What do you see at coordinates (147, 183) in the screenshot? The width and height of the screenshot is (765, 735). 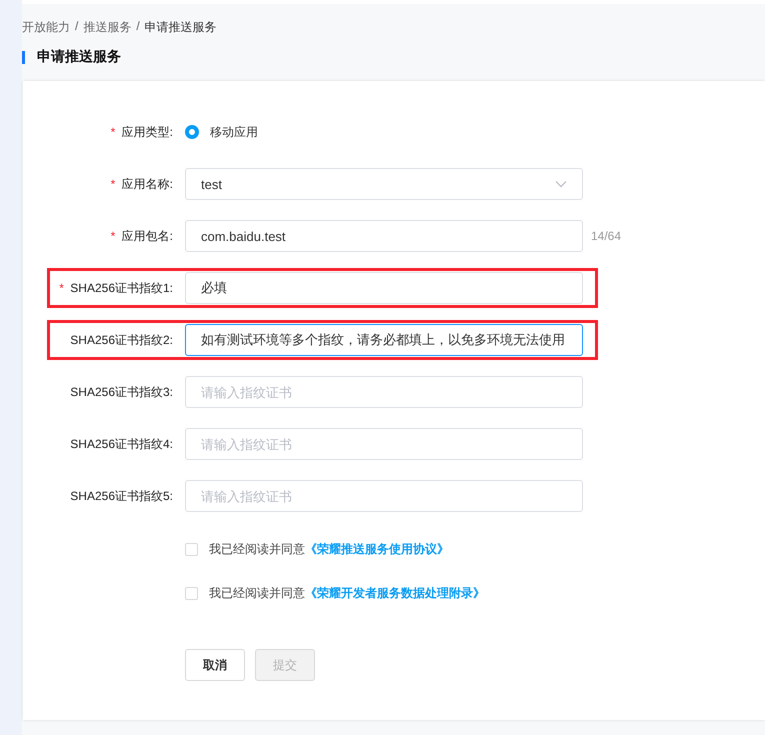 I see `field-label: 应用名称:` at bounding box center [147, 183].